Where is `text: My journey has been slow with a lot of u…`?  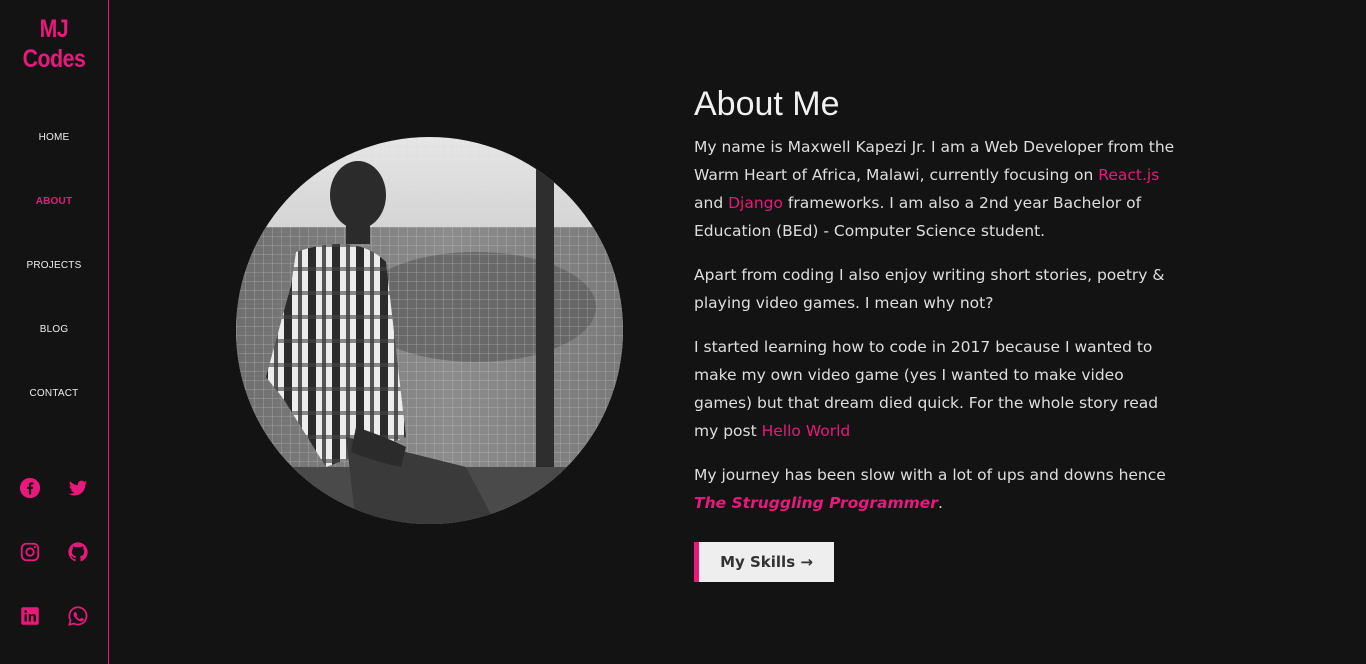 text: My journey has been slow with a lot of u… is located at coordinates (930, 475).